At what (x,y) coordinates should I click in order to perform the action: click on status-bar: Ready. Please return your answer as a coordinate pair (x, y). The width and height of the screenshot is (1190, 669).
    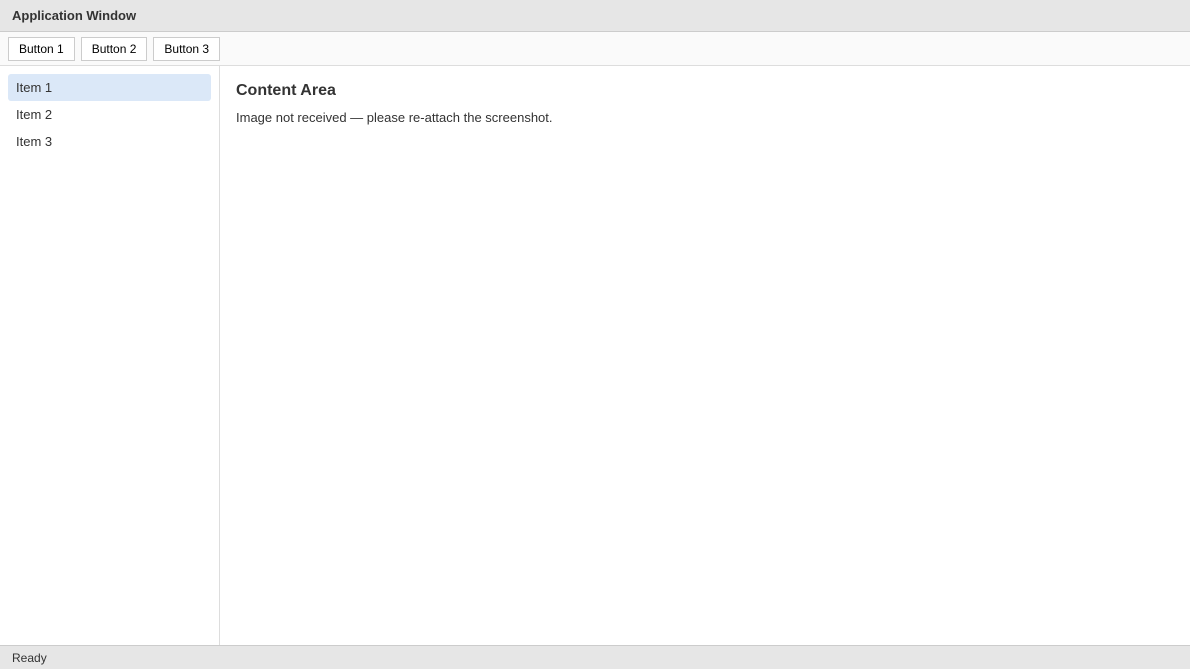
    Looking at the image, I should click on (595, 657).